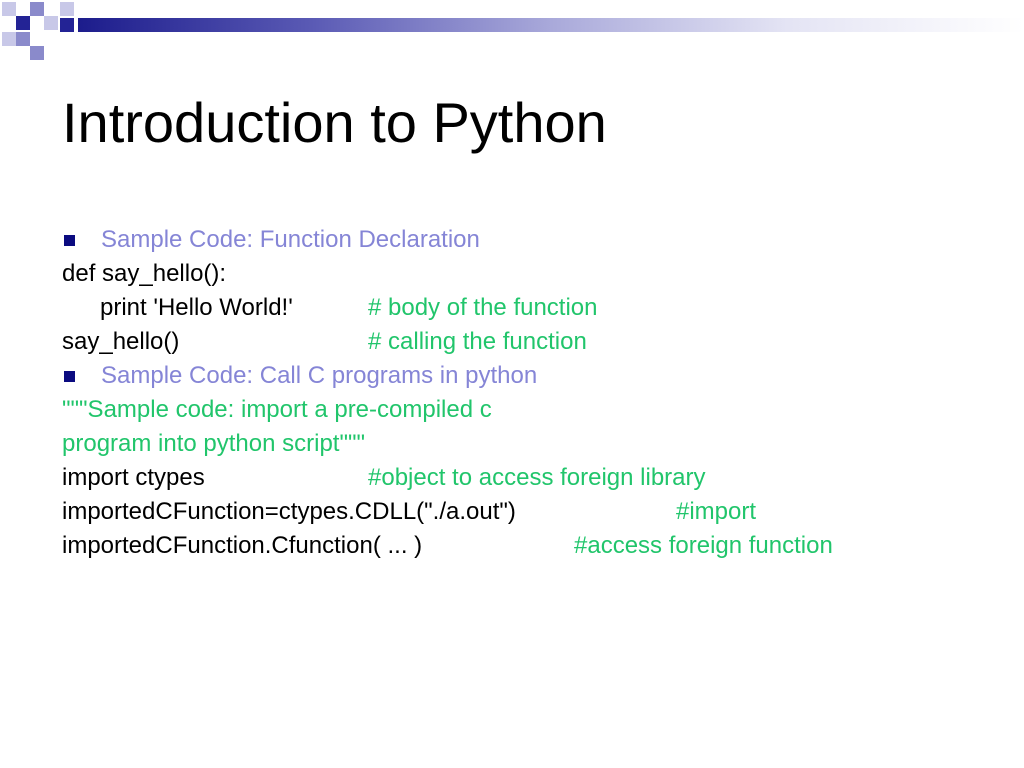  What do you see at coordinates (277, 409) in the screenshot?
I see `docstring-text: """Sample code: import a pre-compiled c` at bounding box center [277, 409].